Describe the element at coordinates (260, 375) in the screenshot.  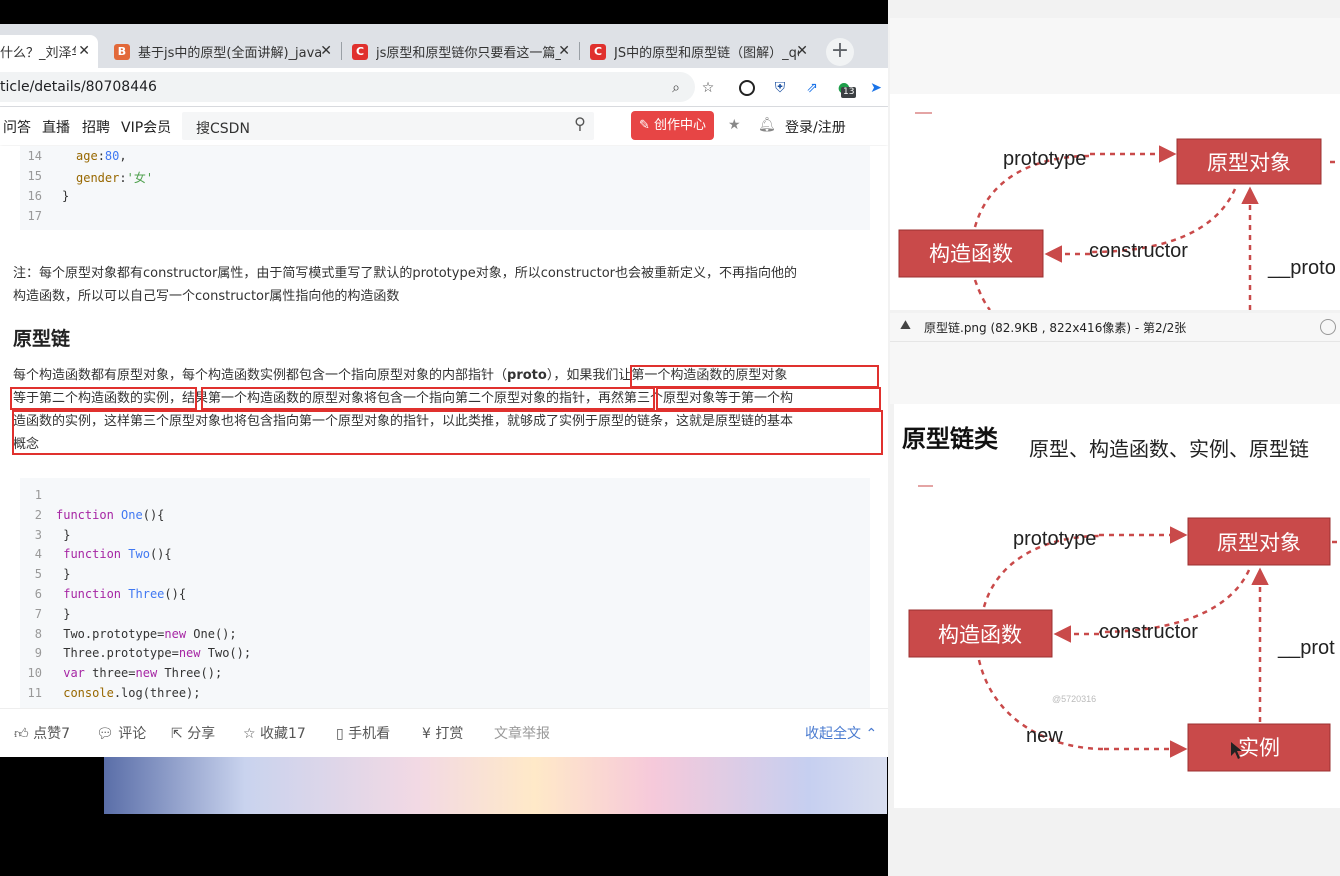
I see `paragraph-text: 每个构造函数都有原型对象，每个构造函数实例都包含一个指向原型对象的内部指针（` at that location.